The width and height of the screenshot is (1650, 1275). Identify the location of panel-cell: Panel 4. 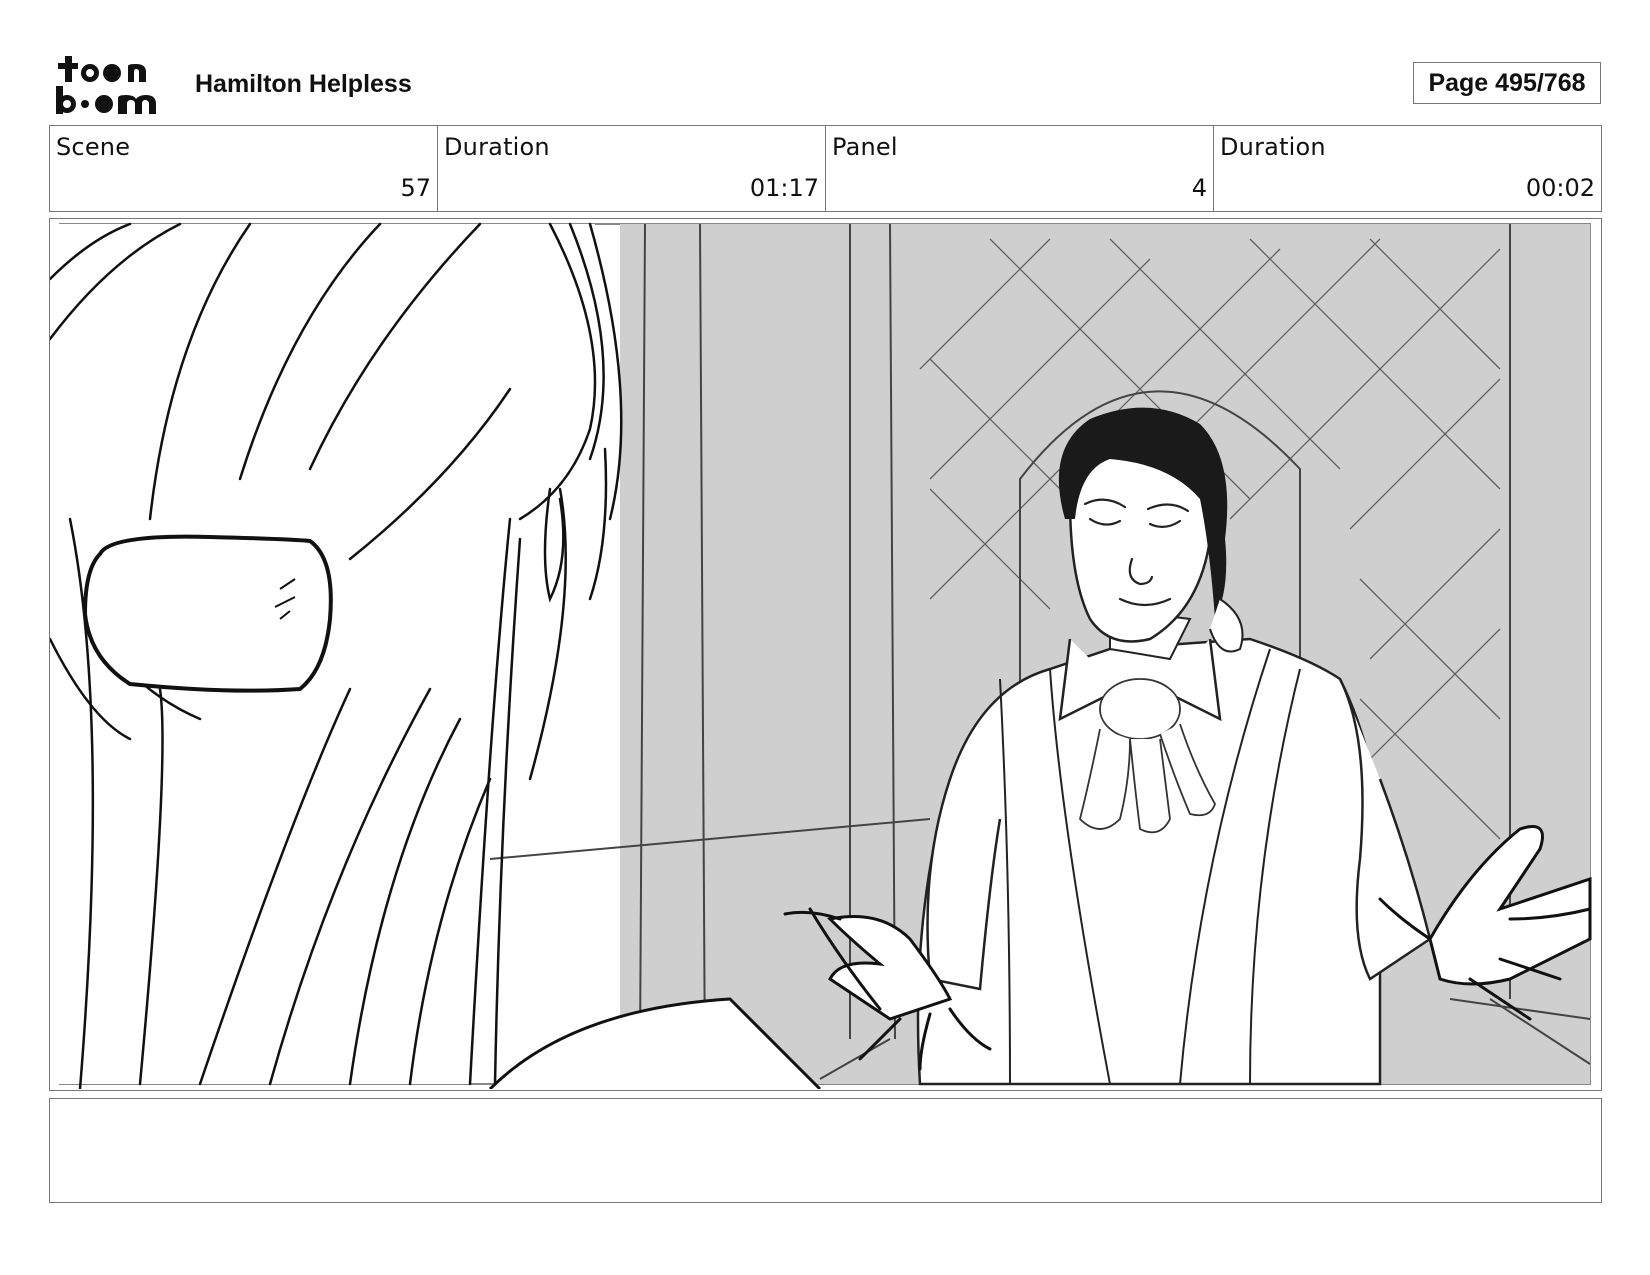
(1020, 168).